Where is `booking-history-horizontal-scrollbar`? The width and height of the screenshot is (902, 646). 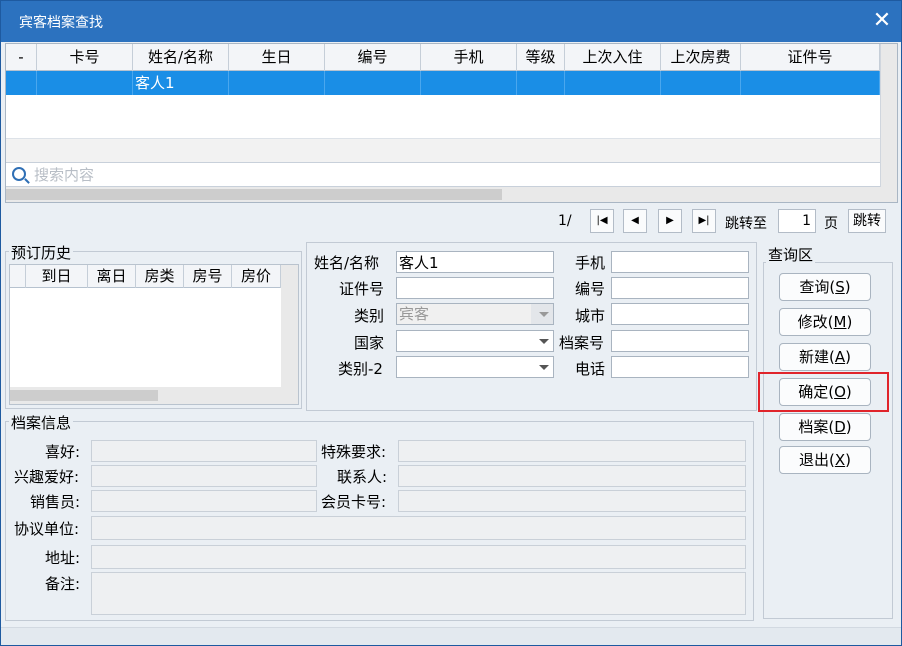 booking-history-horizontal-scrollbar is located at coordinates (154, 395).